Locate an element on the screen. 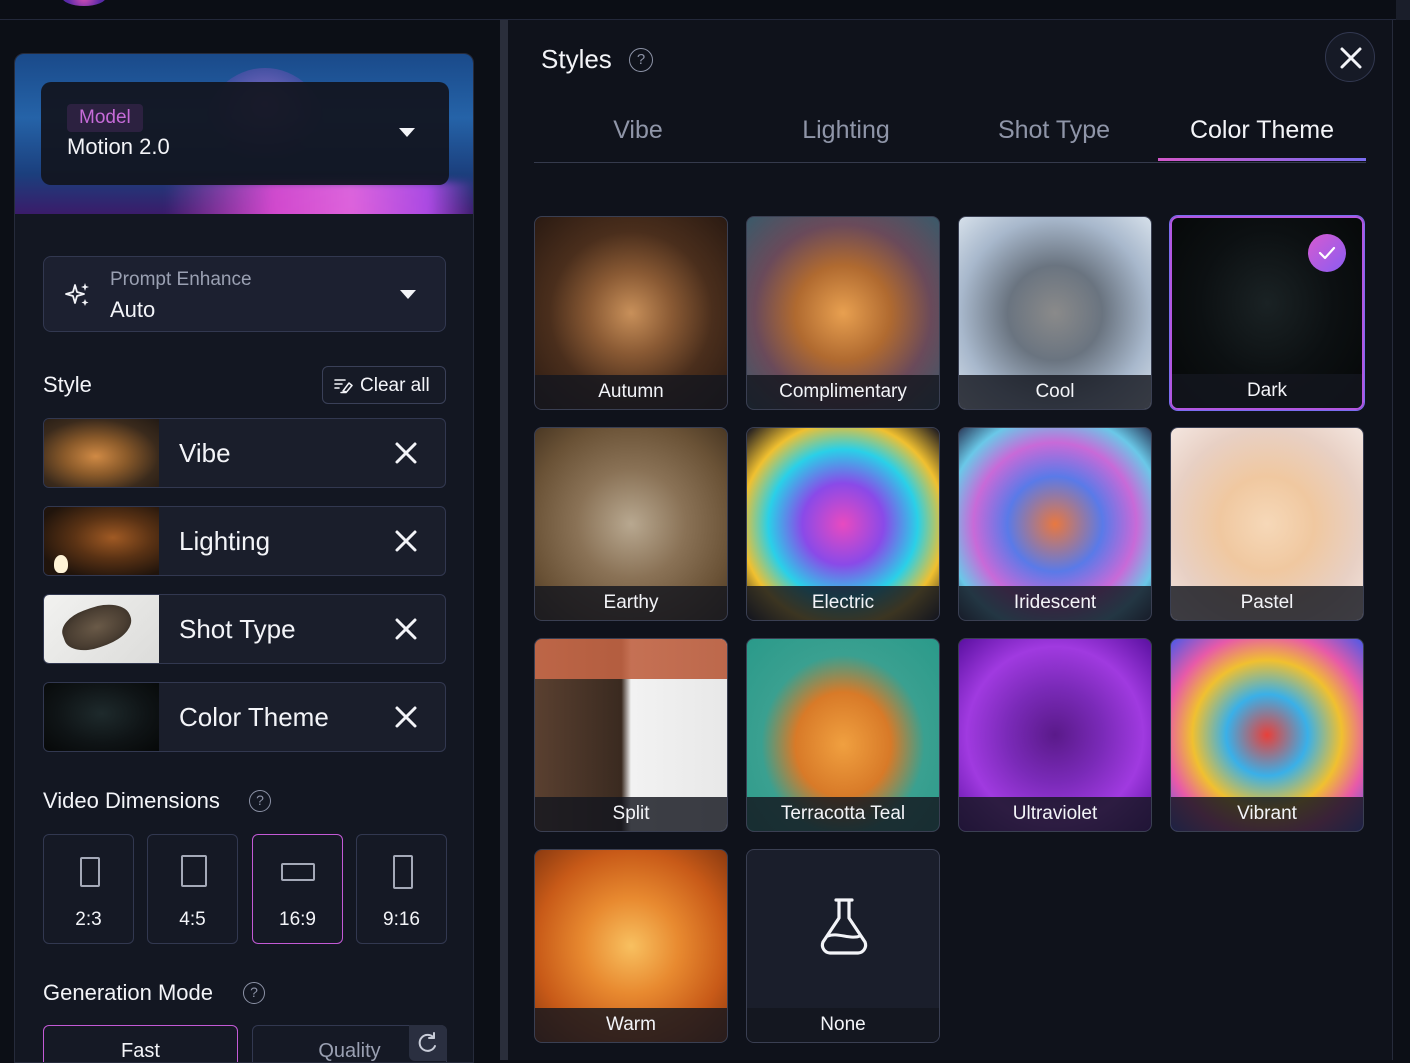 Image resolution: width=1410 pixels, height=1063 pixels. style-row-lighting: Lighting is located at coordinates (244, 541).